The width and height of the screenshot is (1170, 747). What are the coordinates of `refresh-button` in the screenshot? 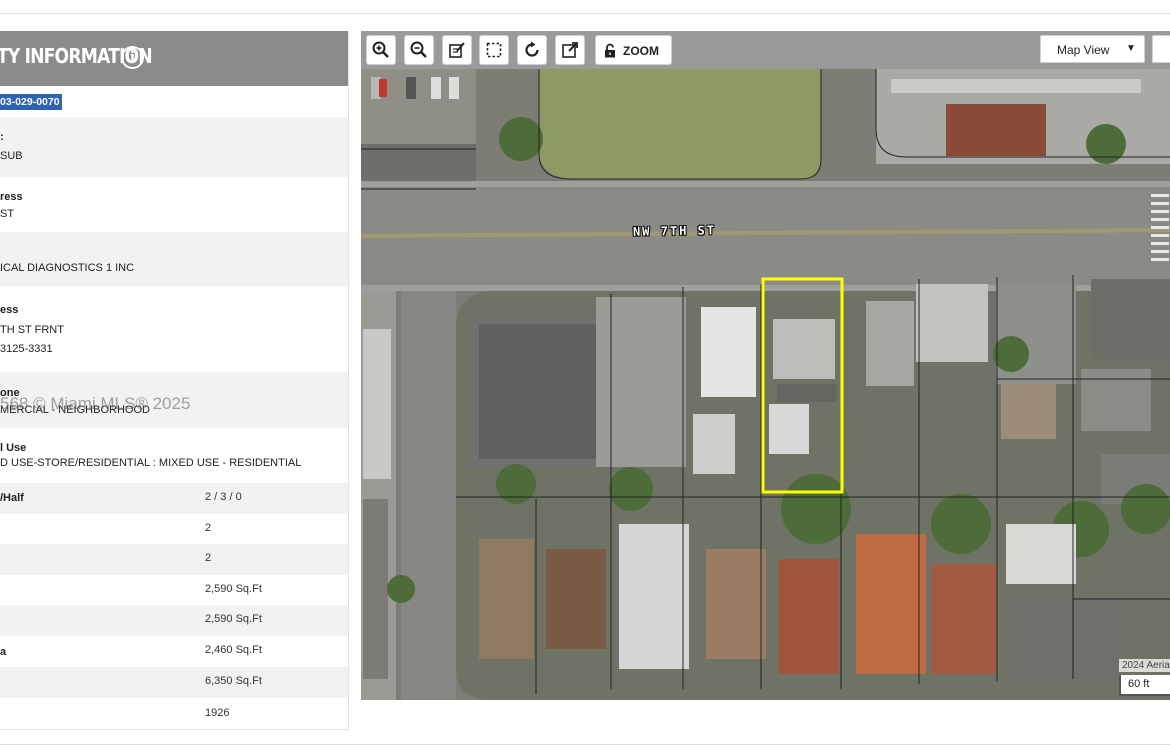 It's located at (532, 50).